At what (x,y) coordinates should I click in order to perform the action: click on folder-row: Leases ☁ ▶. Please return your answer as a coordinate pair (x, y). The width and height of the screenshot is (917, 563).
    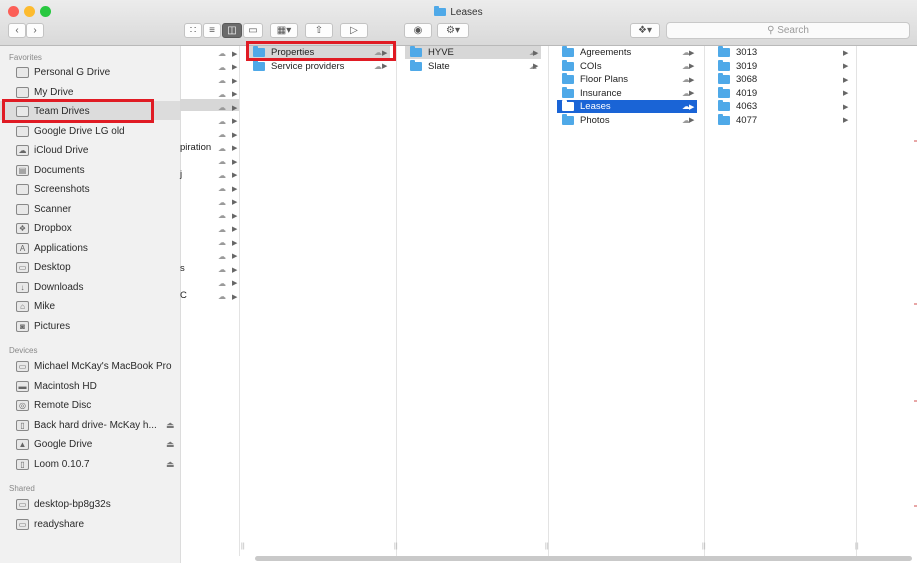
    Looking at the image, I should click on (627, 106).